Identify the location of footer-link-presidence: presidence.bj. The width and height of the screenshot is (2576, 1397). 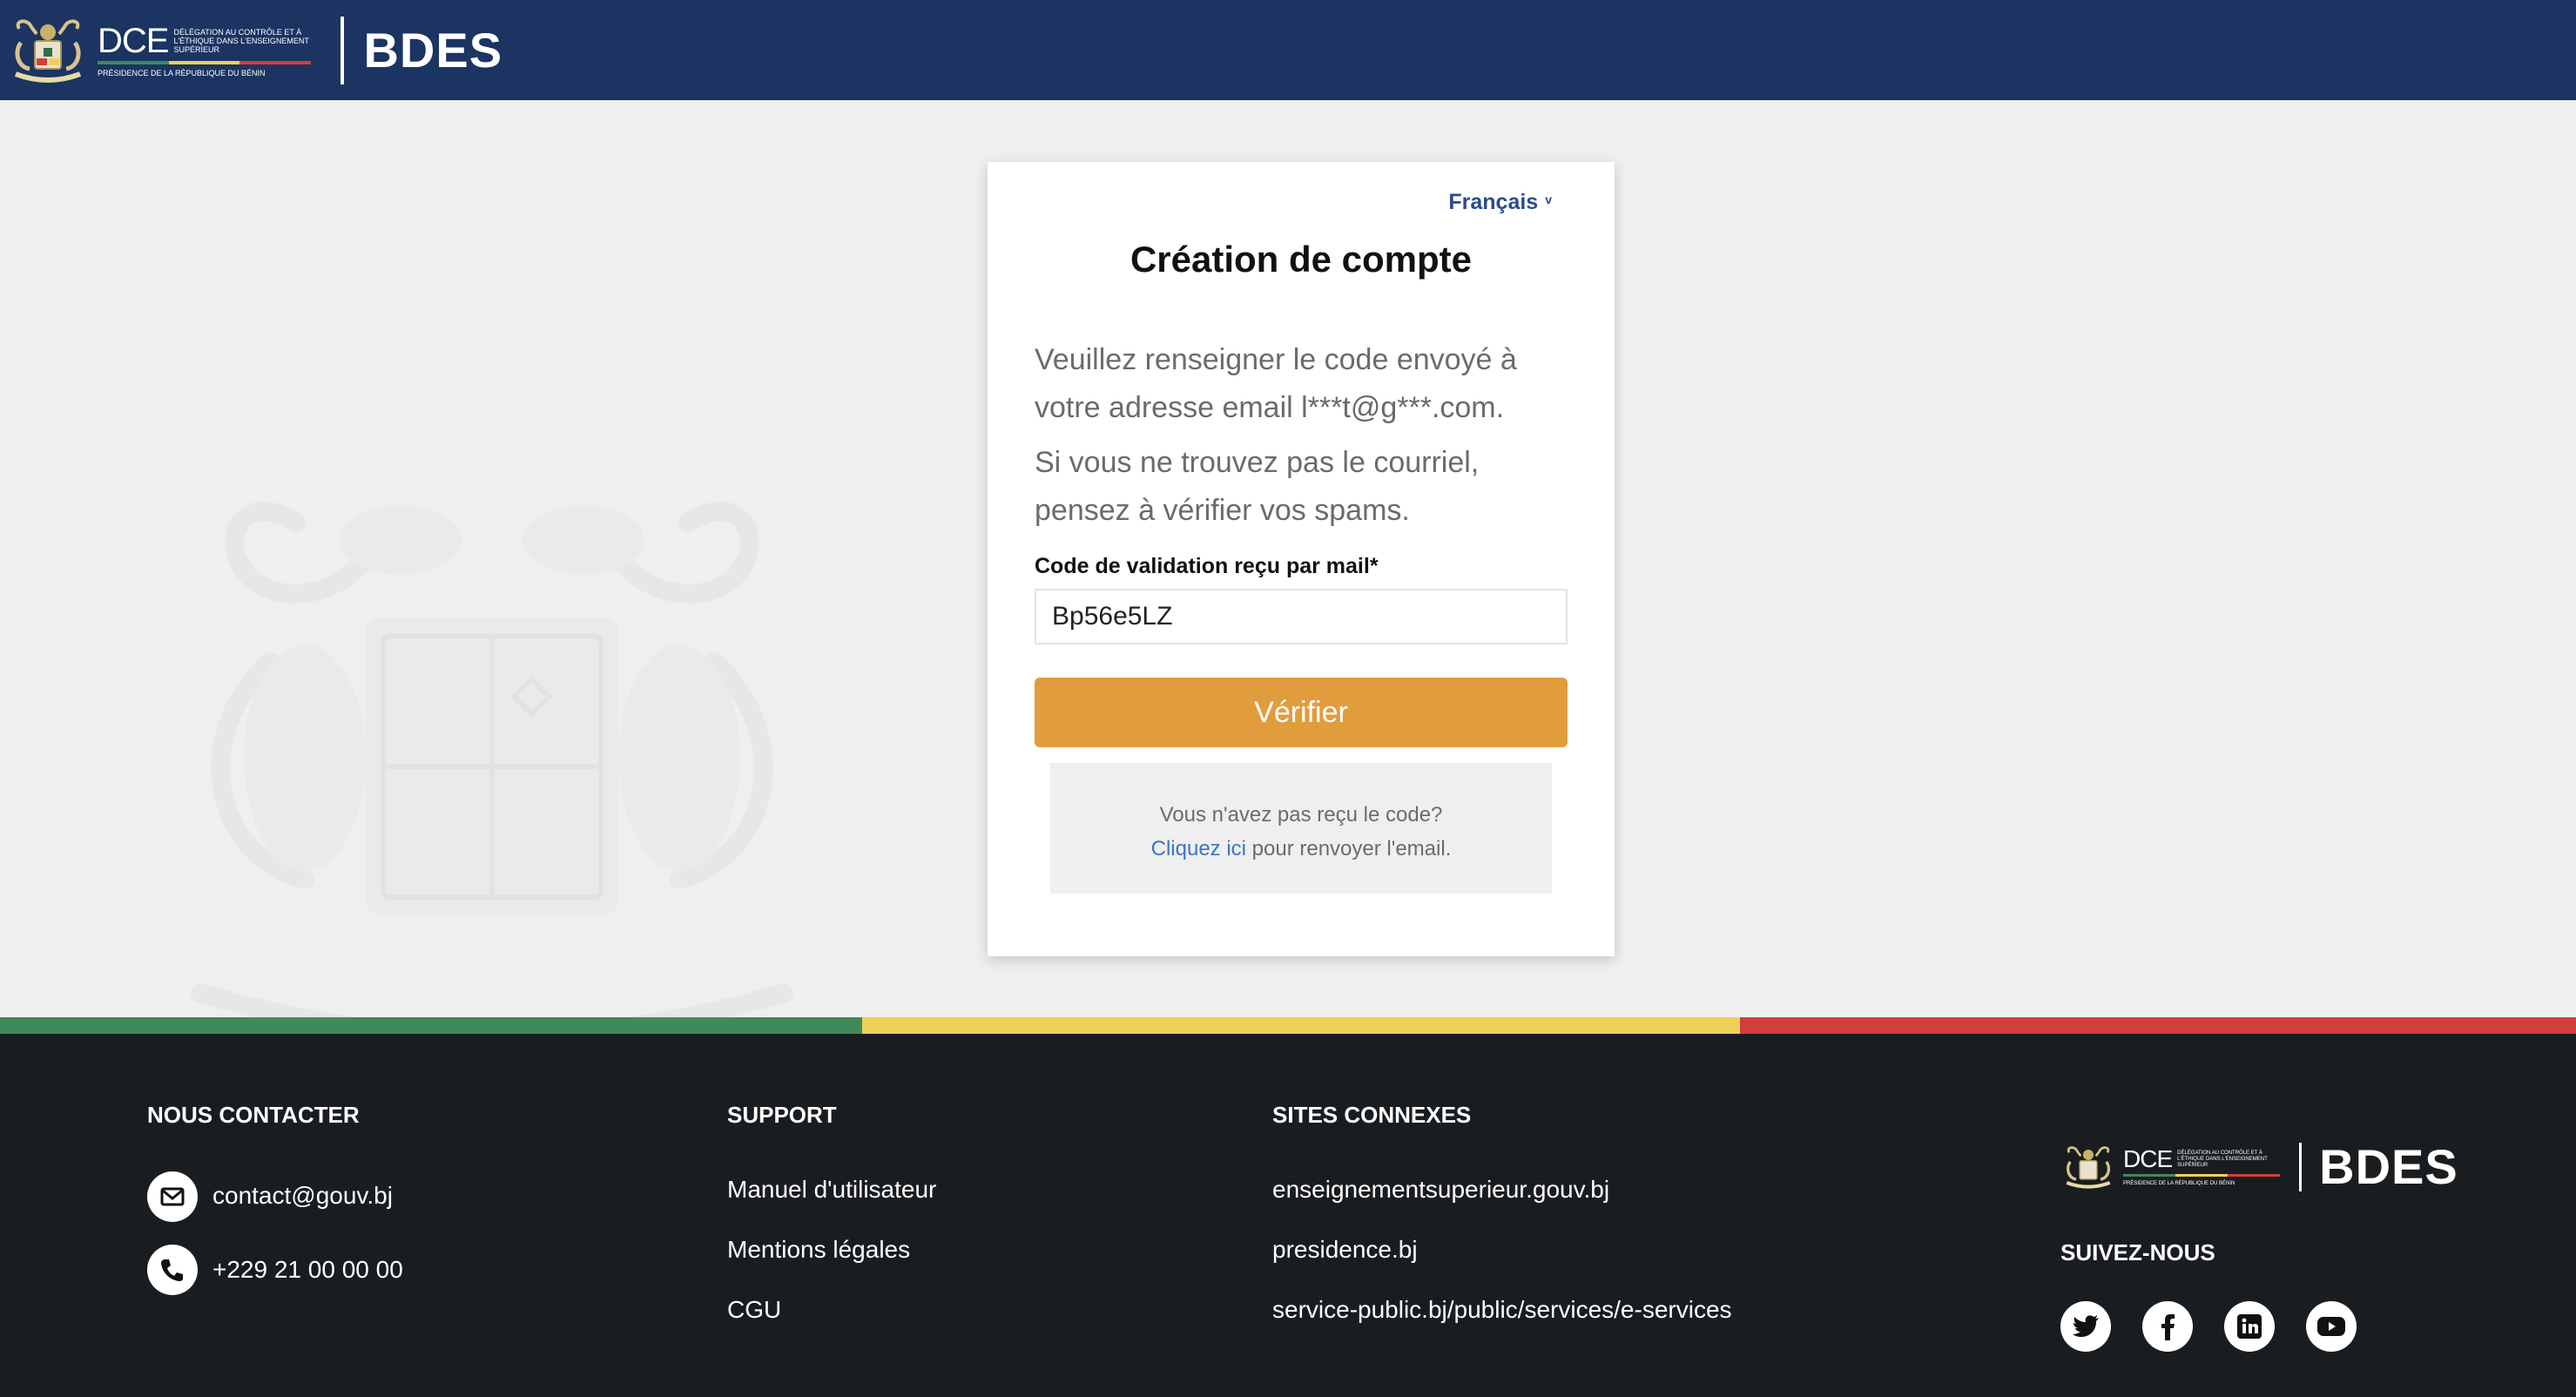
(1345, 1250).